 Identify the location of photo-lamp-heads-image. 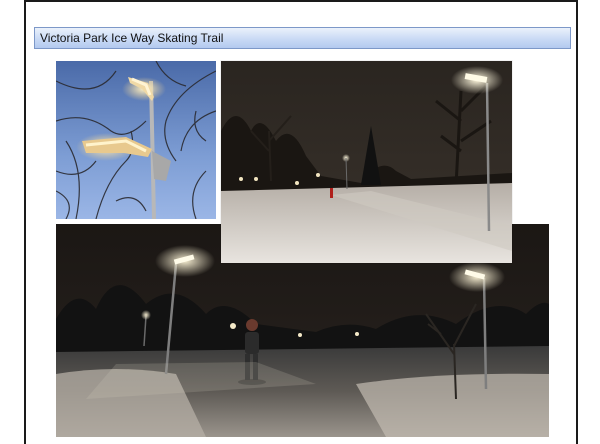
(136, 140).